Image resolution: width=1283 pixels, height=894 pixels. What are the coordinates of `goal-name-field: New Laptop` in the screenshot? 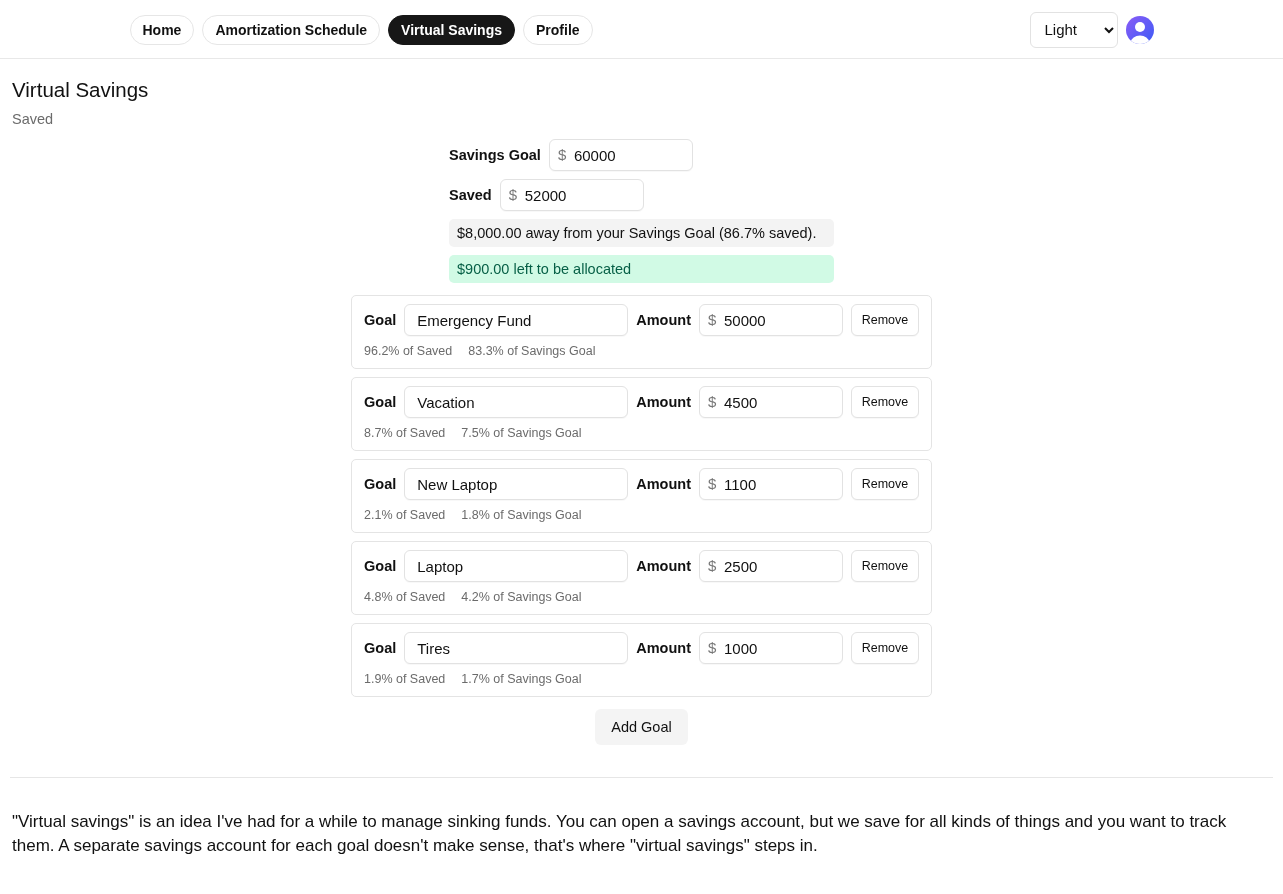 It's located at (516, 484).